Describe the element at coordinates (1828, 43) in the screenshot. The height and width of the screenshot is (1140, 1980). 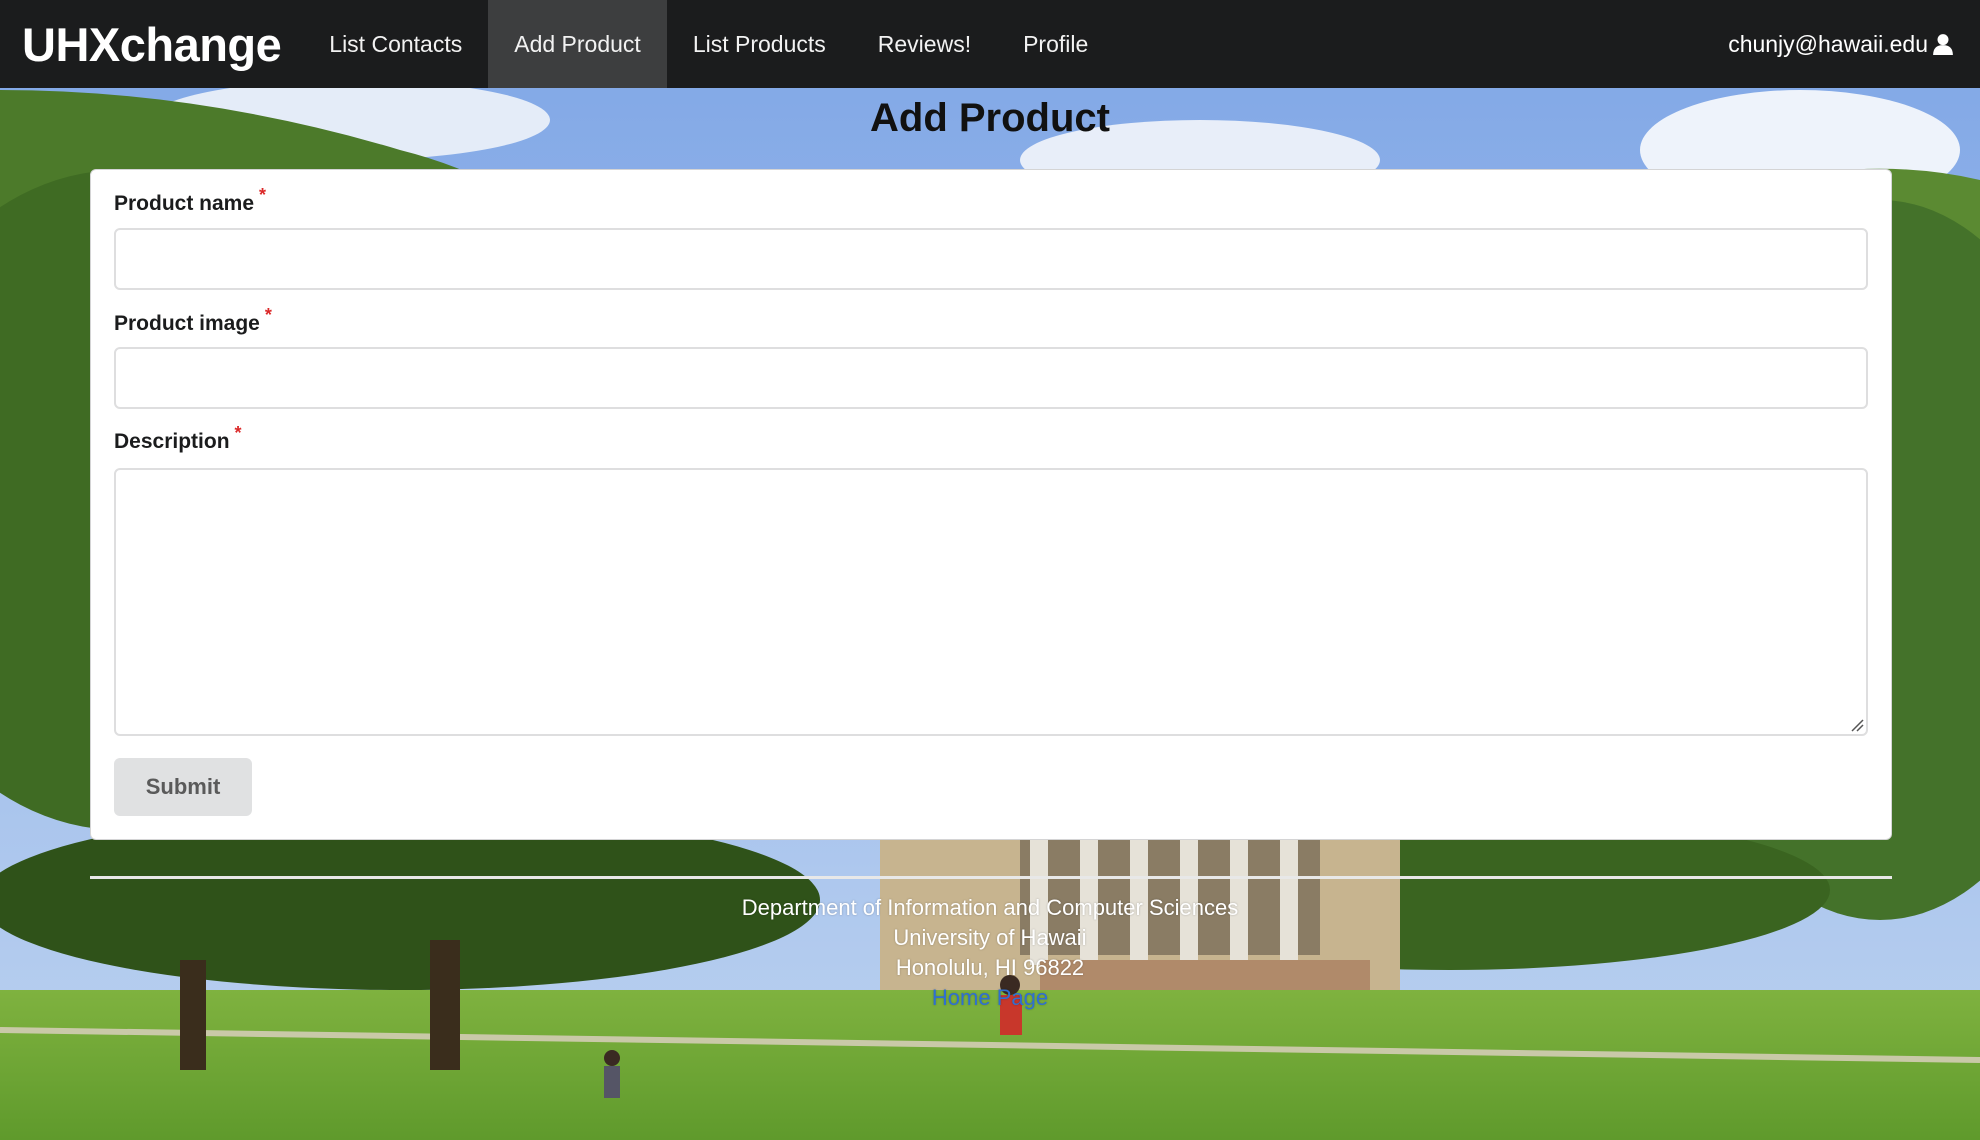
I see `user-email: chunjy@hawaii.edu` at that location.